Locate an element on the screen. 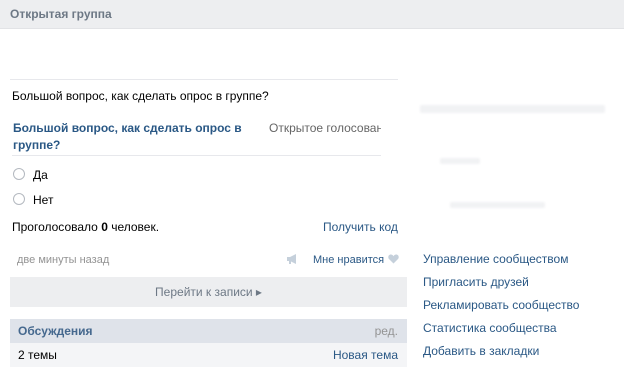 This screenshot has width=624, height=370. community-stats-link: Статистика сообщества is located at coordinates (490, 328).